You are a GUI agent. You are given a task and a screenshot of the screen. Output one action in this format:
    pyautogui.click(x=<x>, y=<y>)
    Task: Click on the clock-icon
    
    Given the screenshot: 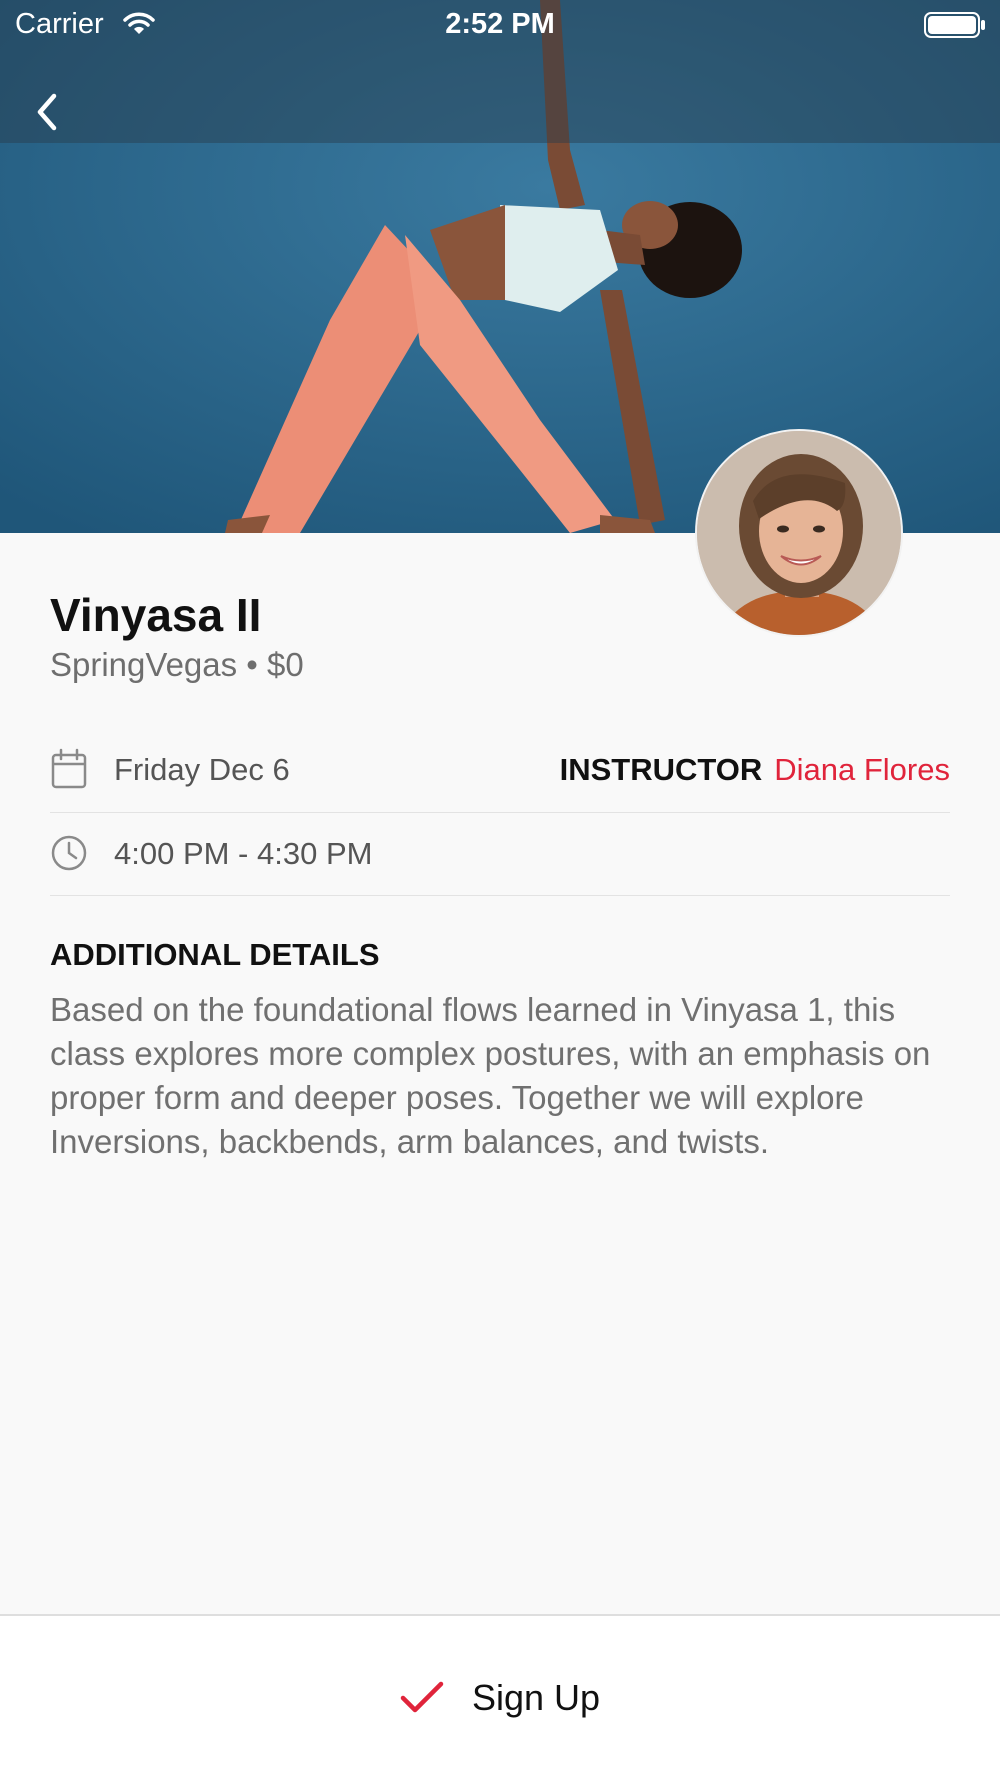 What is the action you would take?
    pyautogui.click(x=69, y=855)
    